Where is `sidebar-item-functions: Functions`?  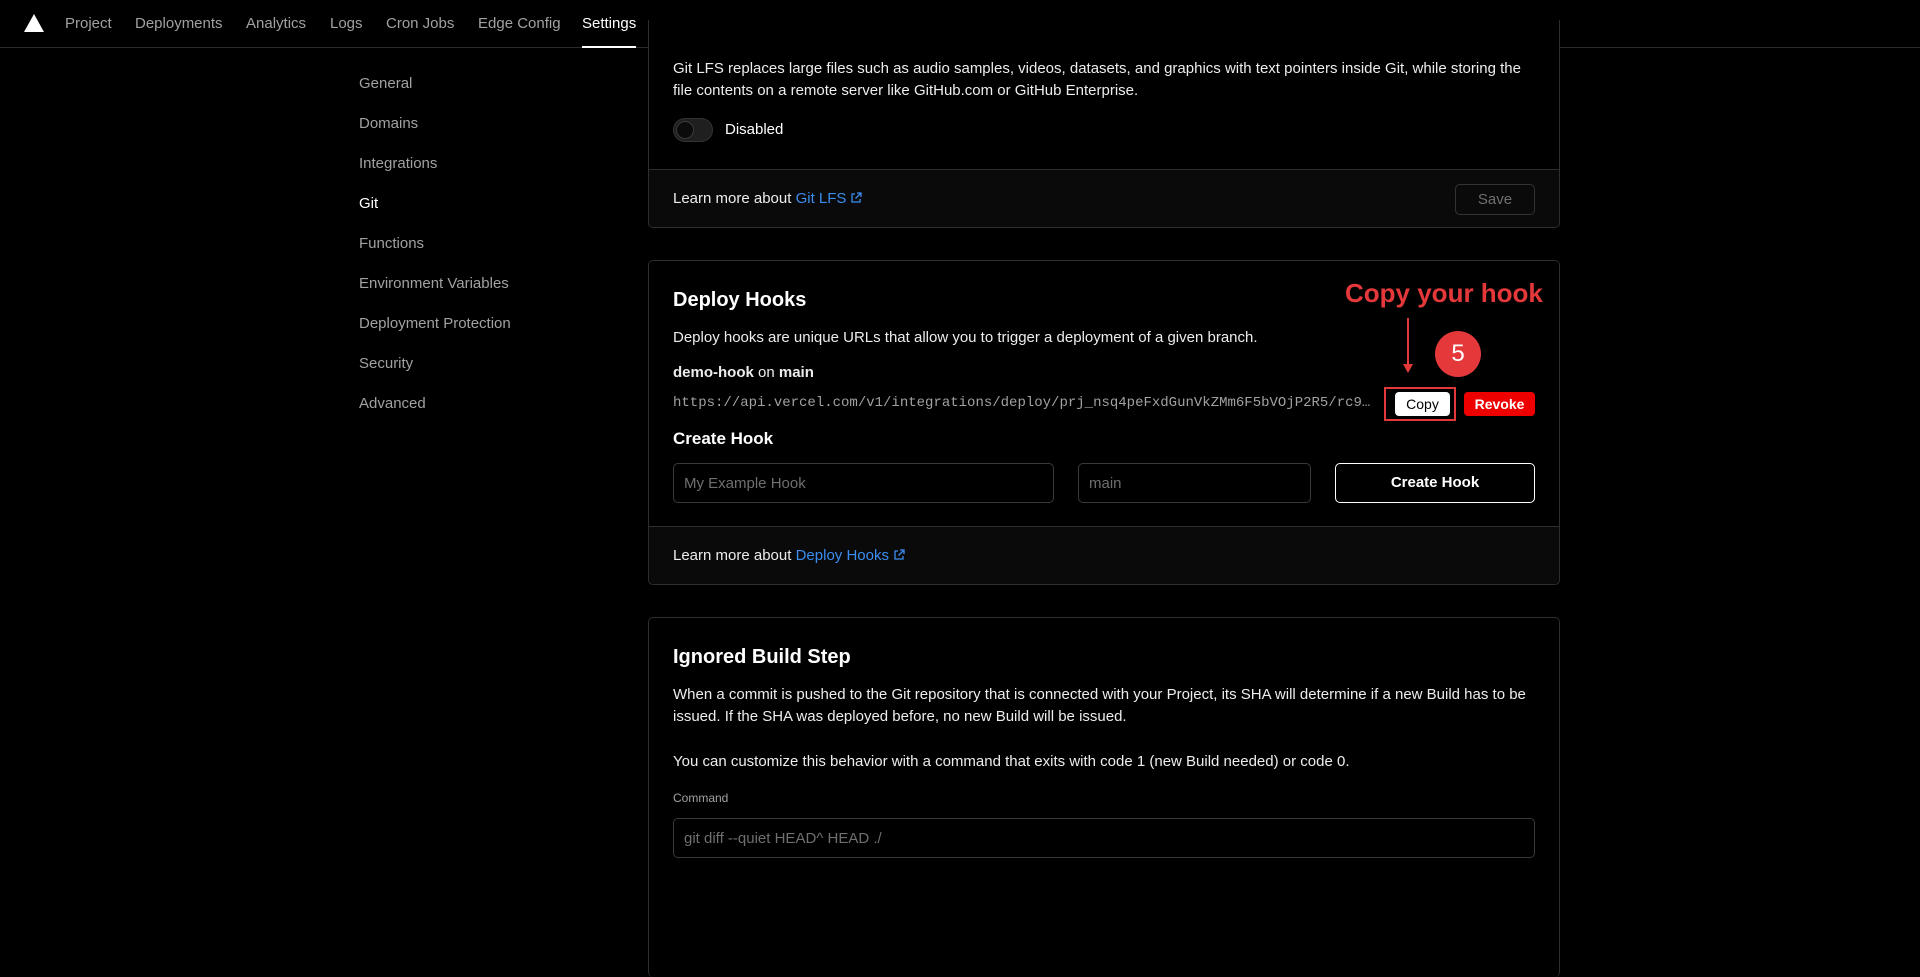
sidebar-item-functions: Functions is located at coordinates (391, 243).